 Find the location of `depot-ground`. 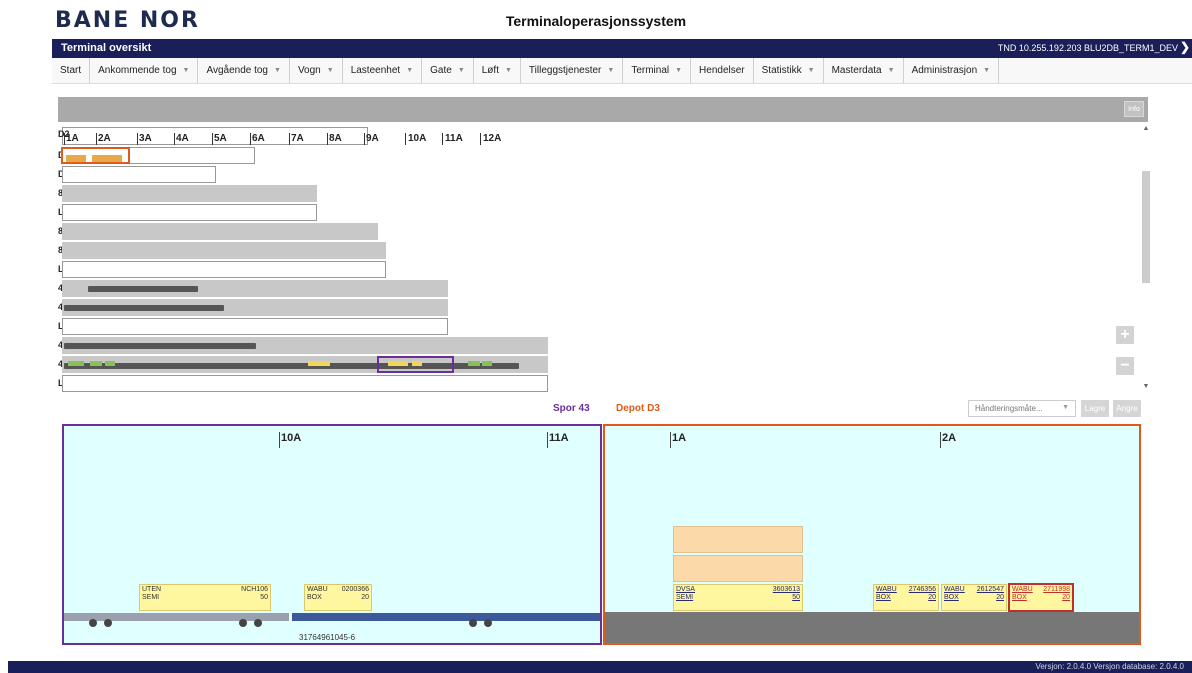

depot-ground is located at coordinates (872, 627).